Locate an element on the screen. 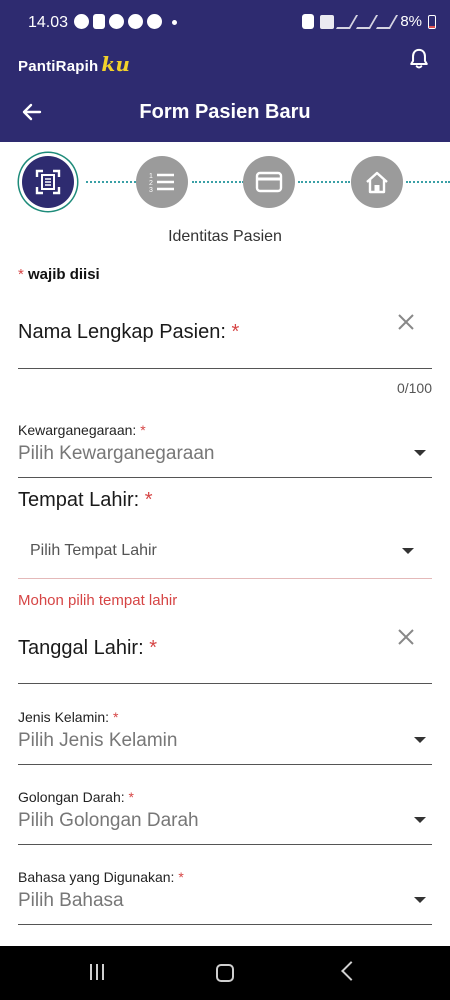 Image resolution: width=450 pixels, height=1000 pixels. kewarganegaraan-label-text: Kewarganegaraan: is located at coordinates (77, 430).